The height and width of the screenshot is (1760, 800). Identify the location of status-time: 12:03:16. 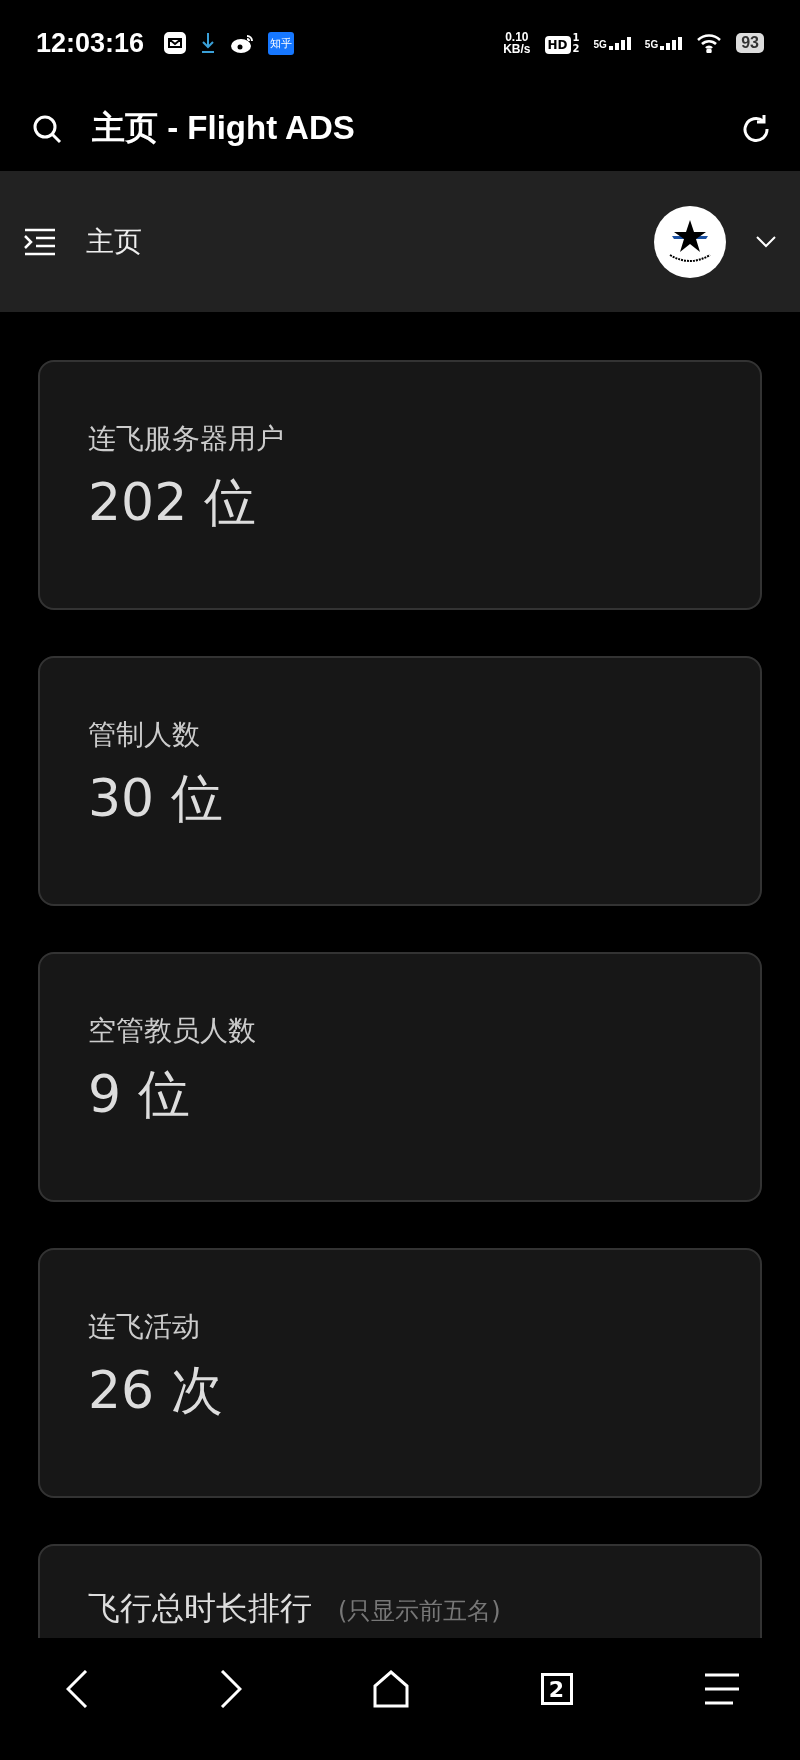
(90, 43).